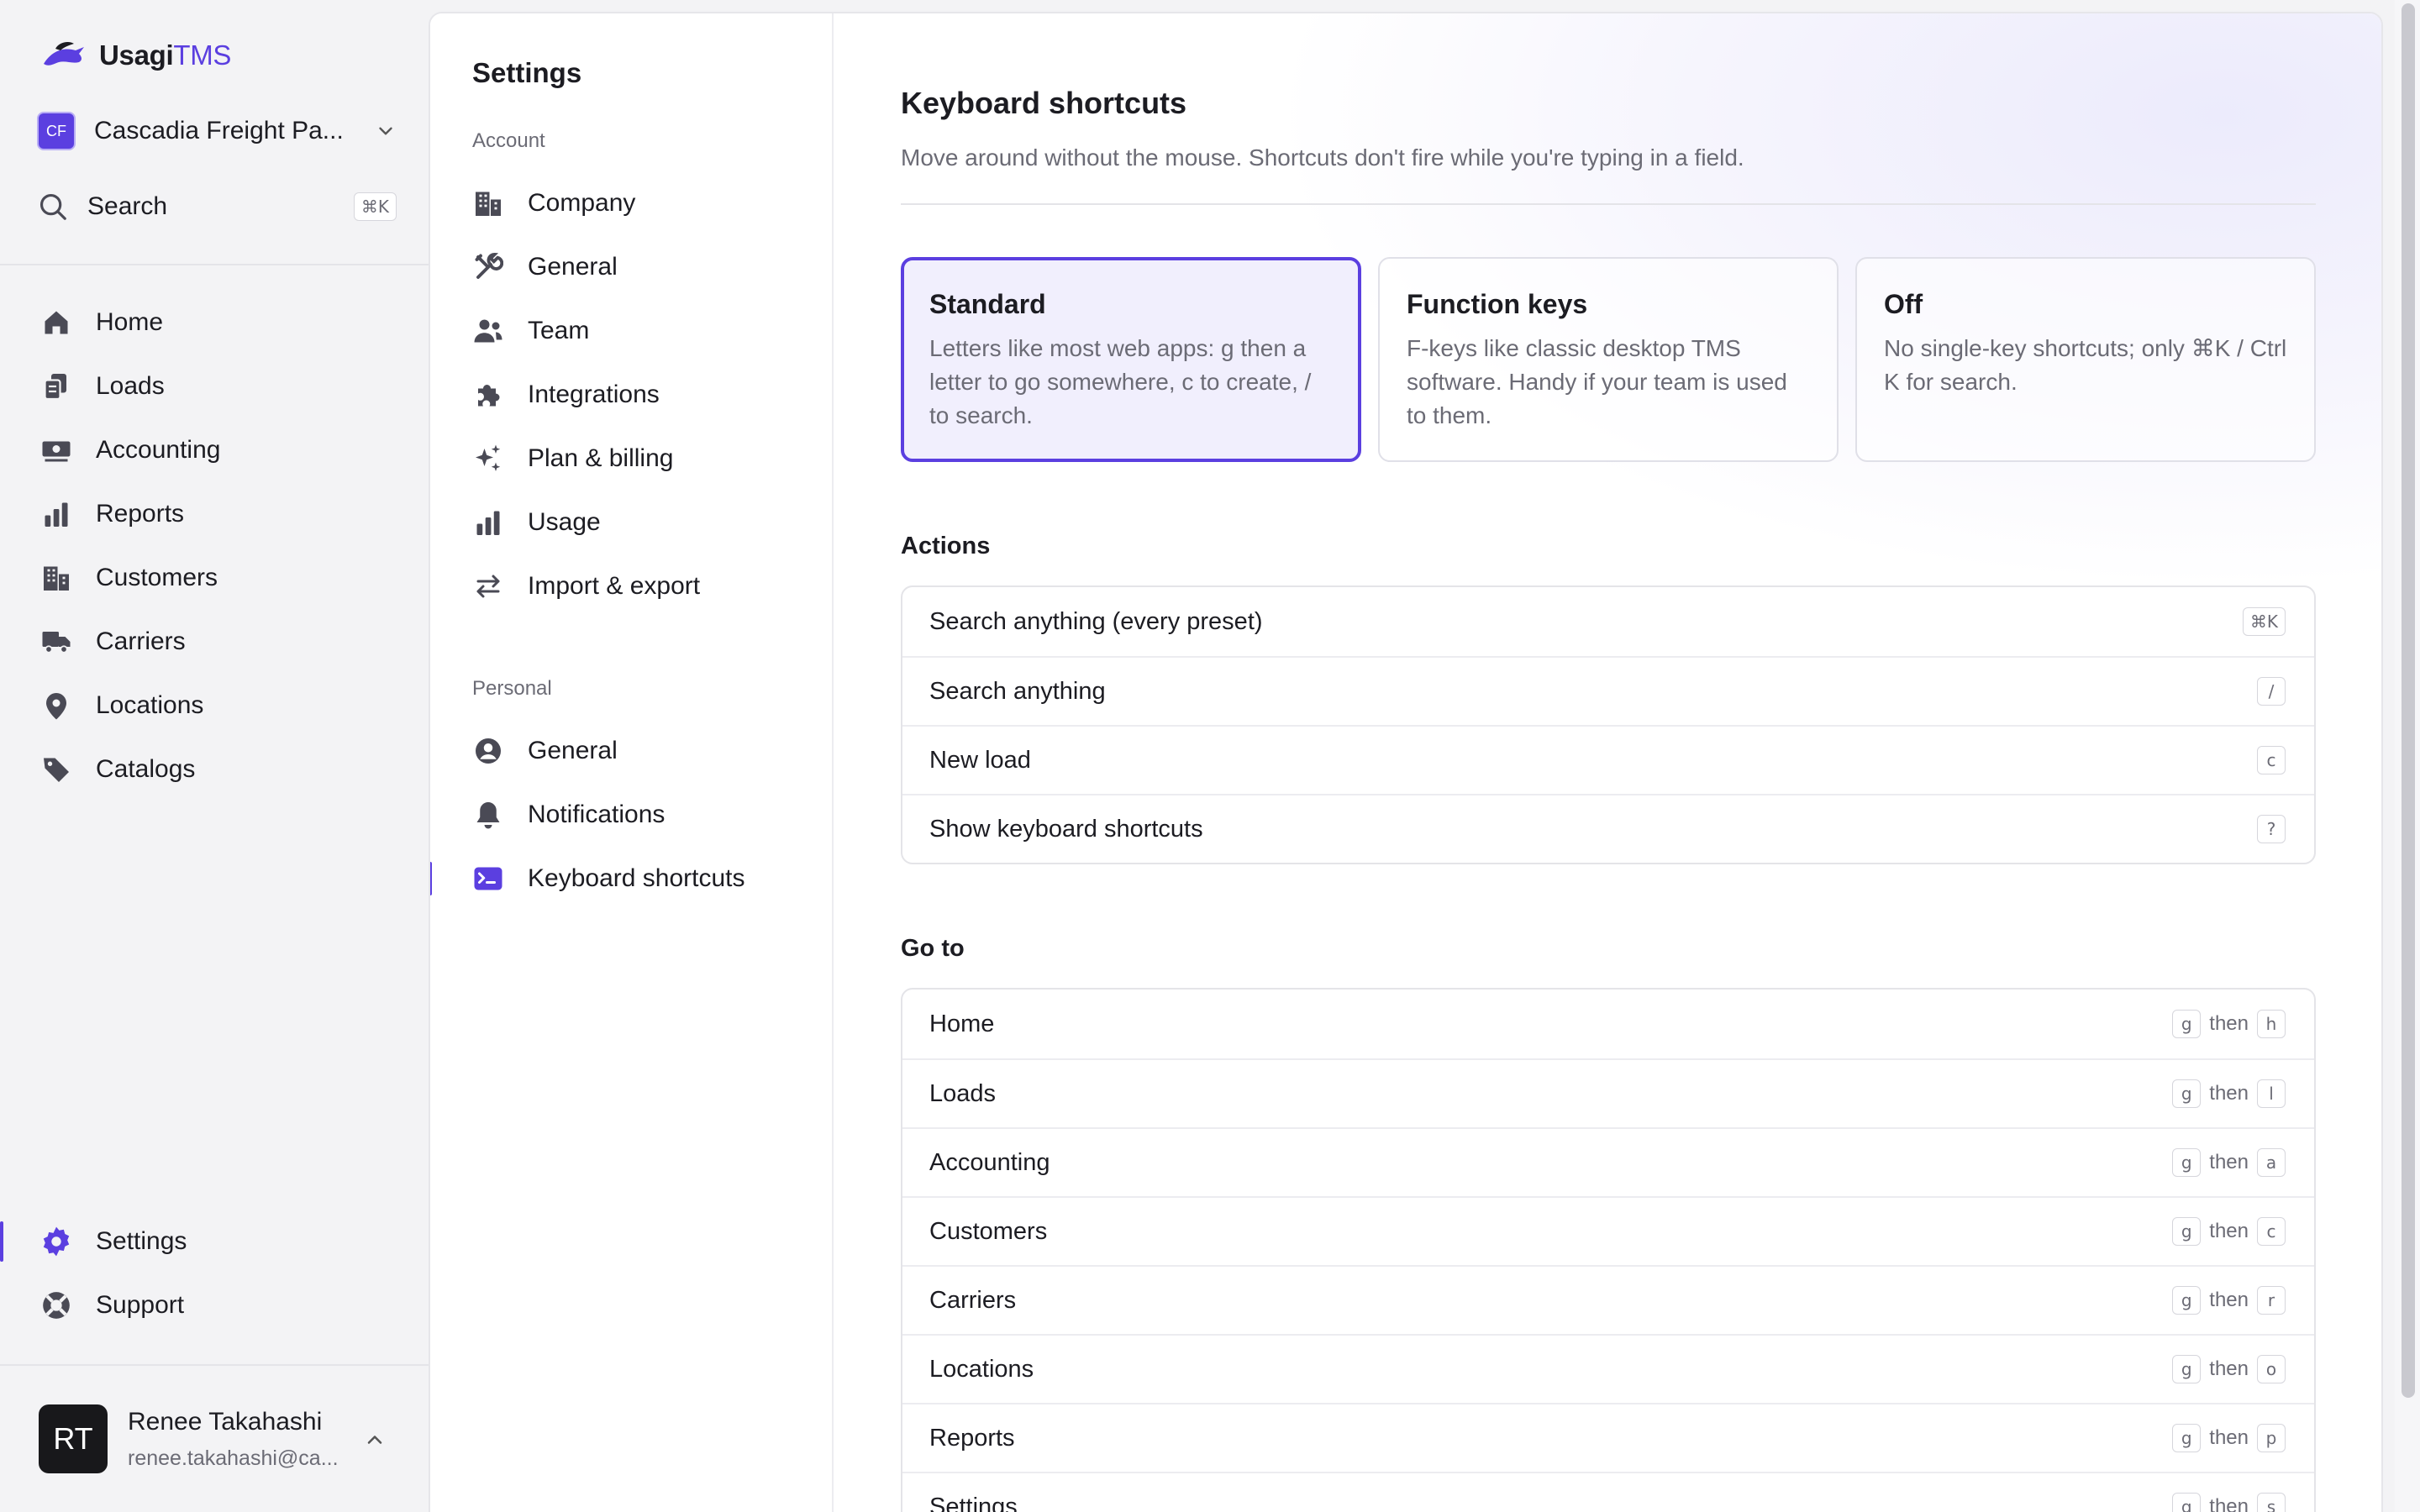  I want to click on nav-item-catalogs: Catalogs, so click(214, 769).